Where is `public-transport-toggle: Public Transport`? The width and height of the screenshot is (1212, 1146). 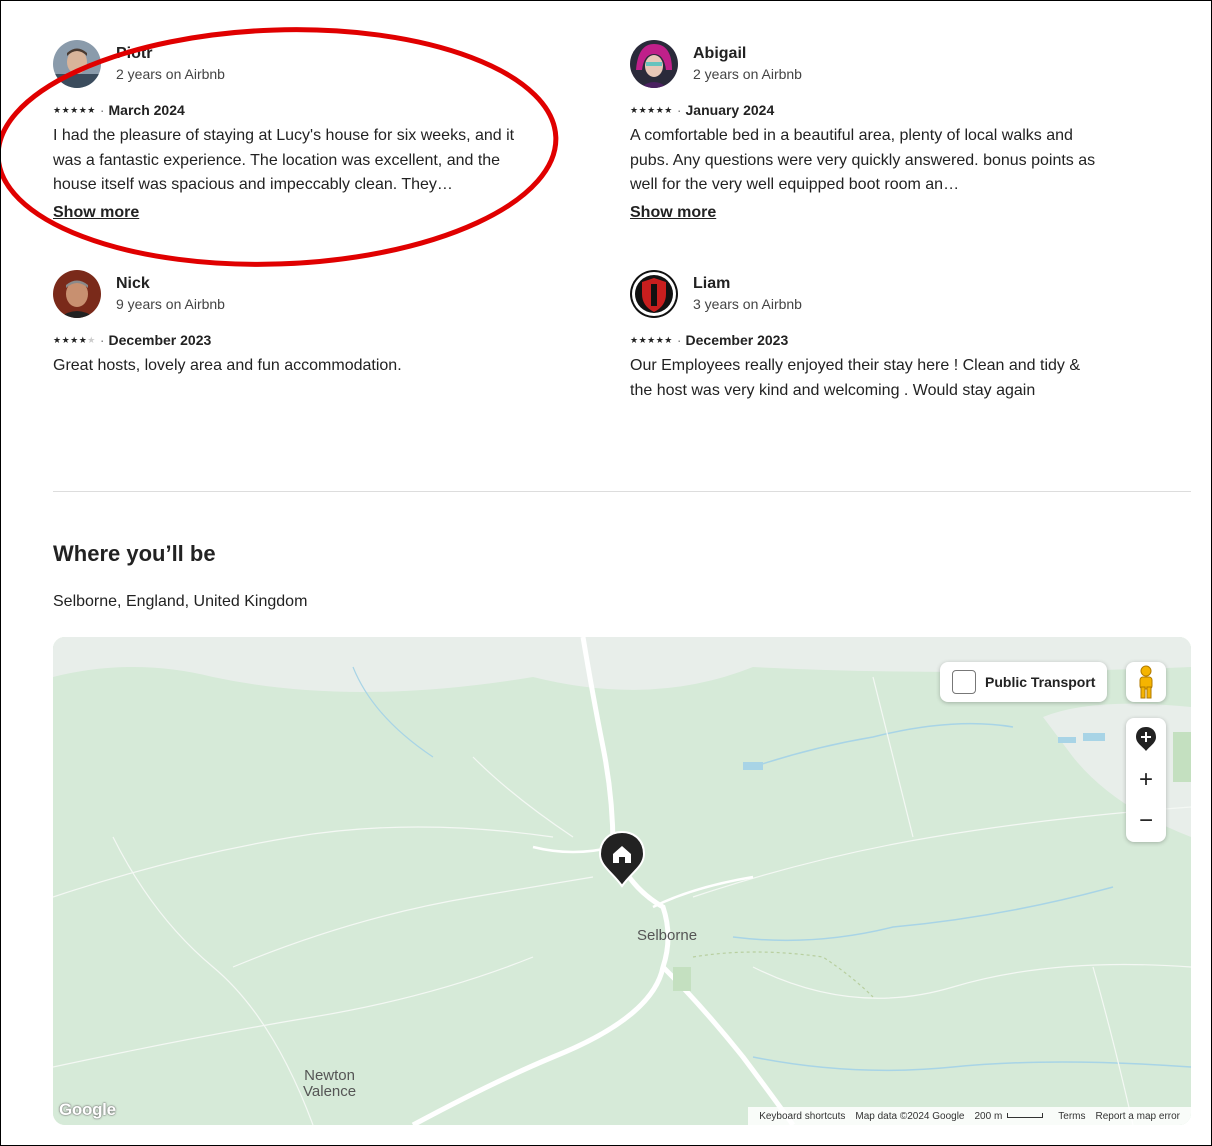
public-transport-toggle: Public Transport is located at coordinates (1023, 682).